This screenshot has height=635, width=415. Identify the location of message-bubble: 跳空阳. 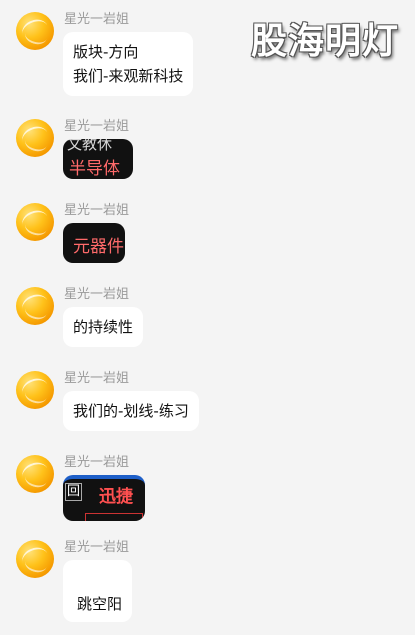
(98, 591).